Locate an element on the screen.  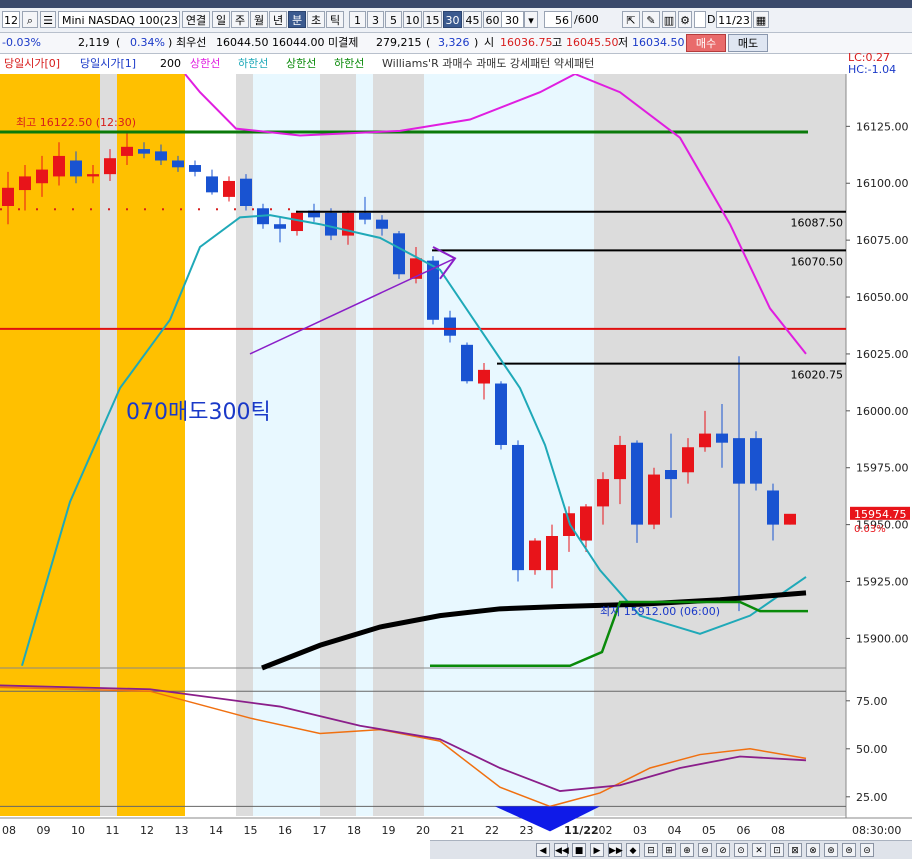
chevron-down-icon: ▾ is located at coordinates (531, 19).